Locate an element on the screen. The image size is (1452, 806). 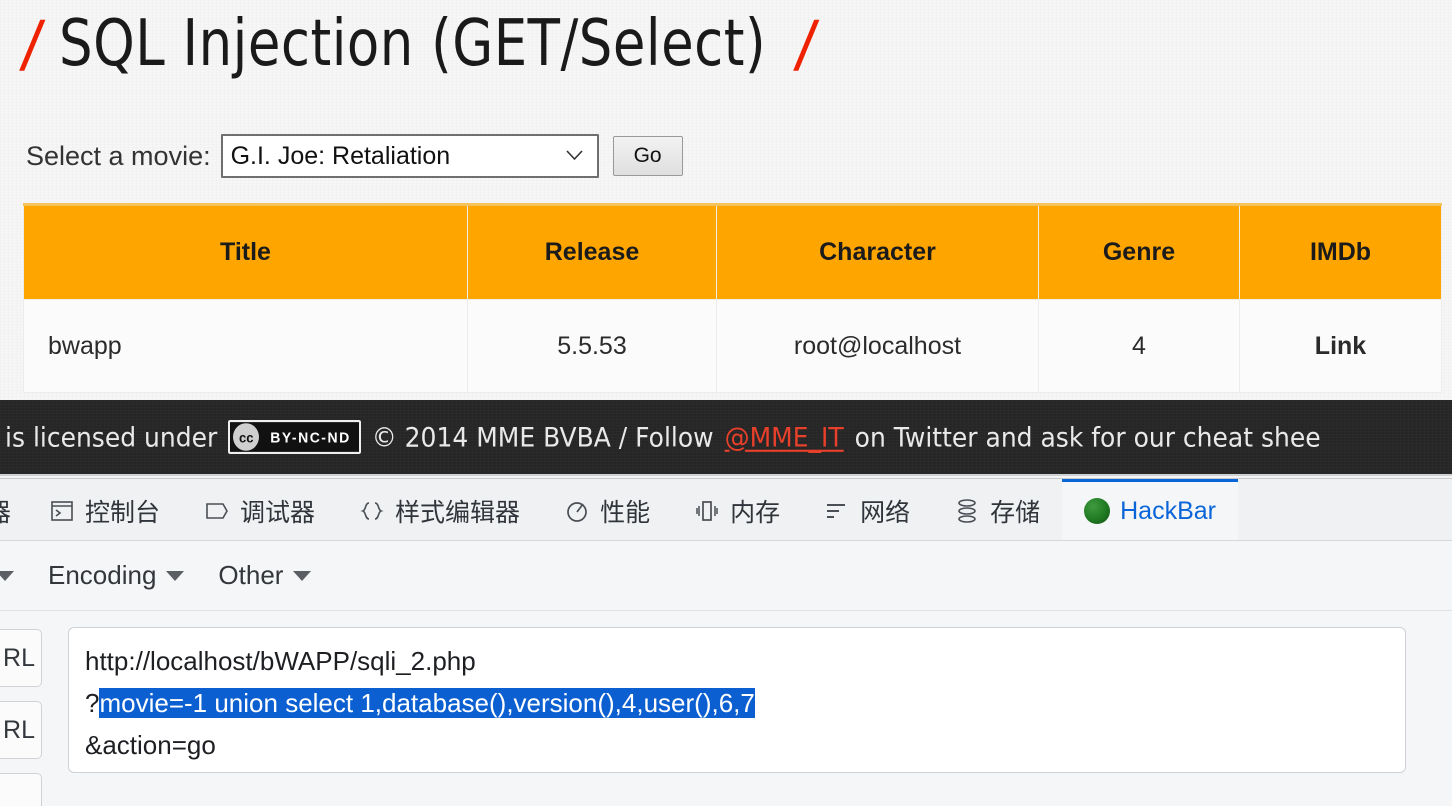
memory-icon is located at coordinates (707, 511).